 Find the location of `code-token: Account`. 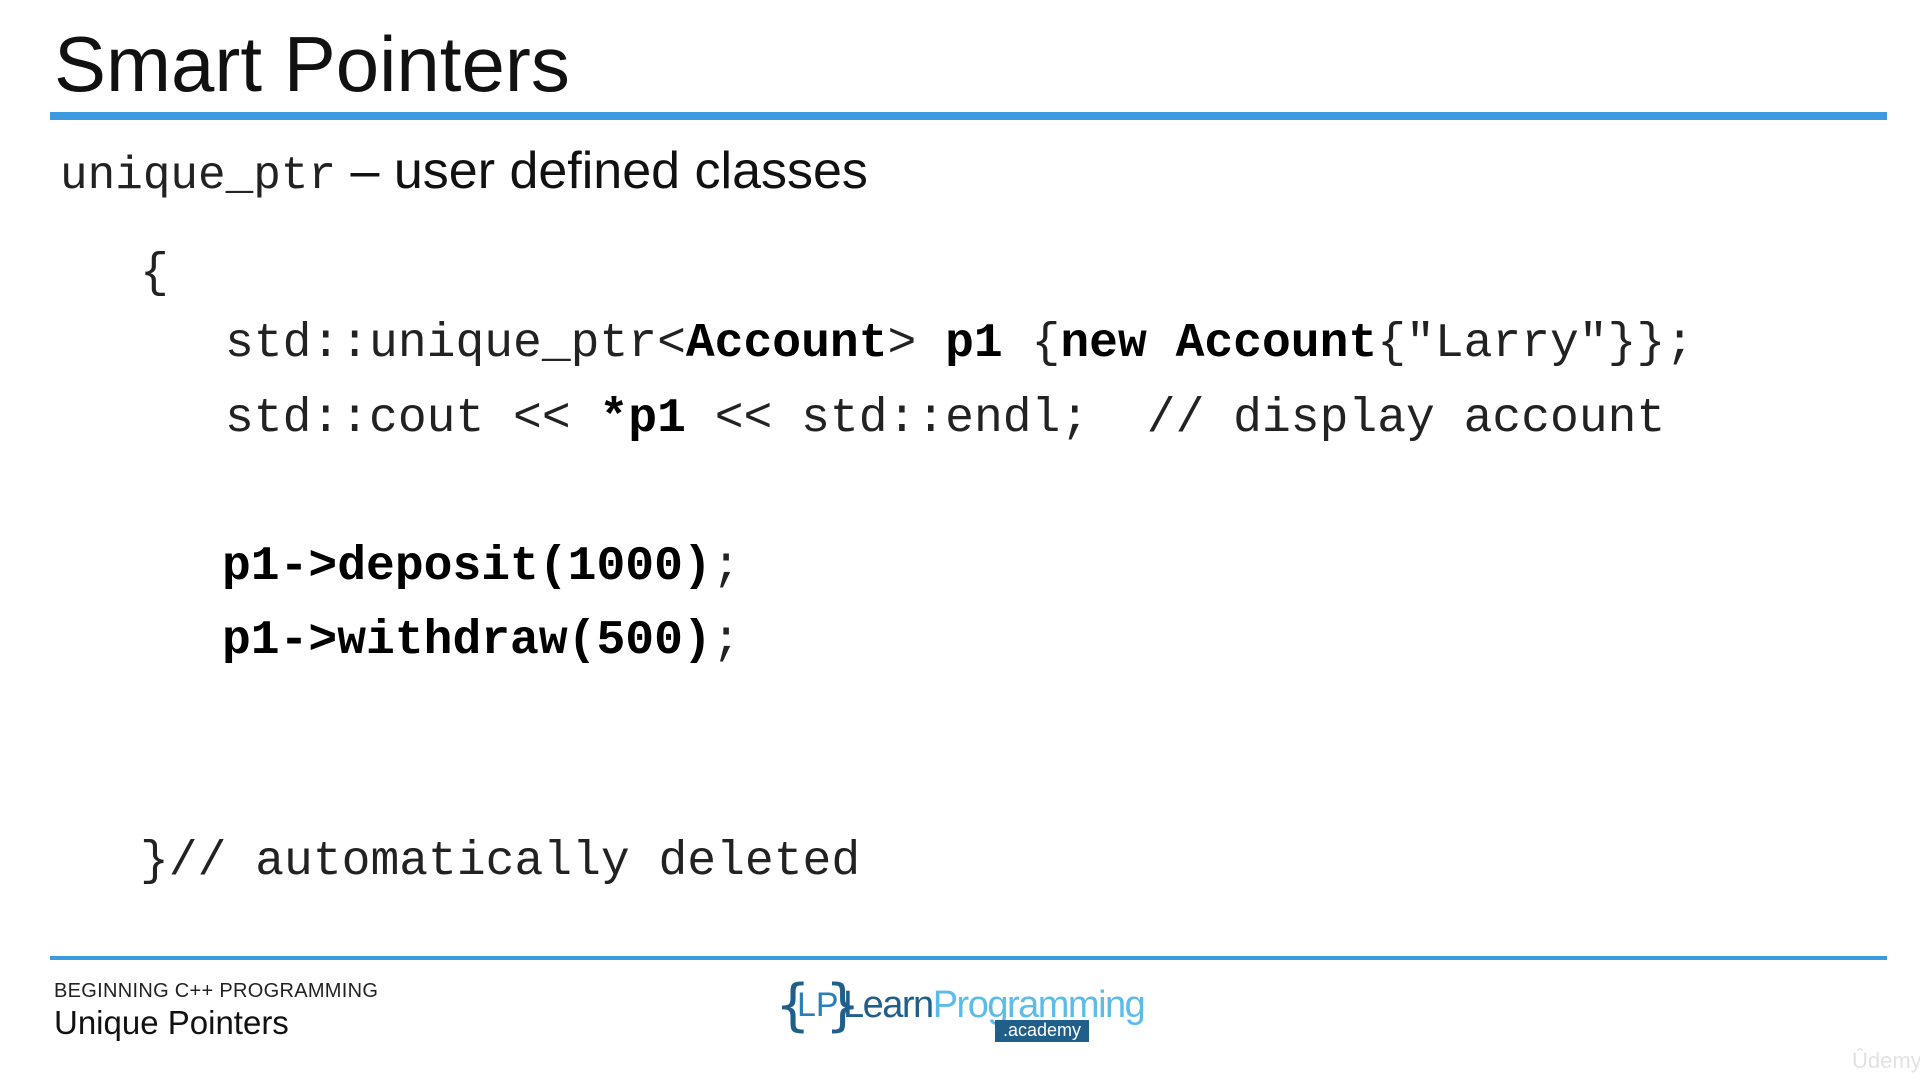

code-token: Account is located at coordinates (786, 344).